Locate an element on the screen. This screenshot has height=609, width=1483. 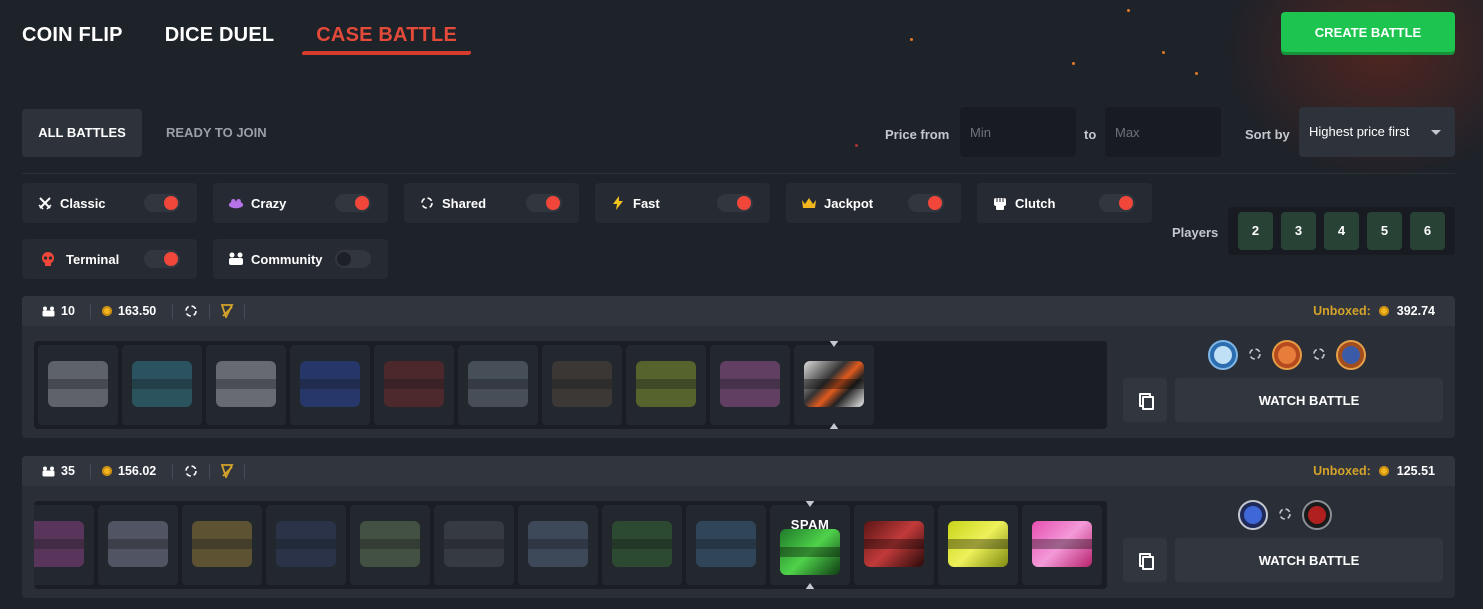
price-max-input is located at coordinates (1163, 132).